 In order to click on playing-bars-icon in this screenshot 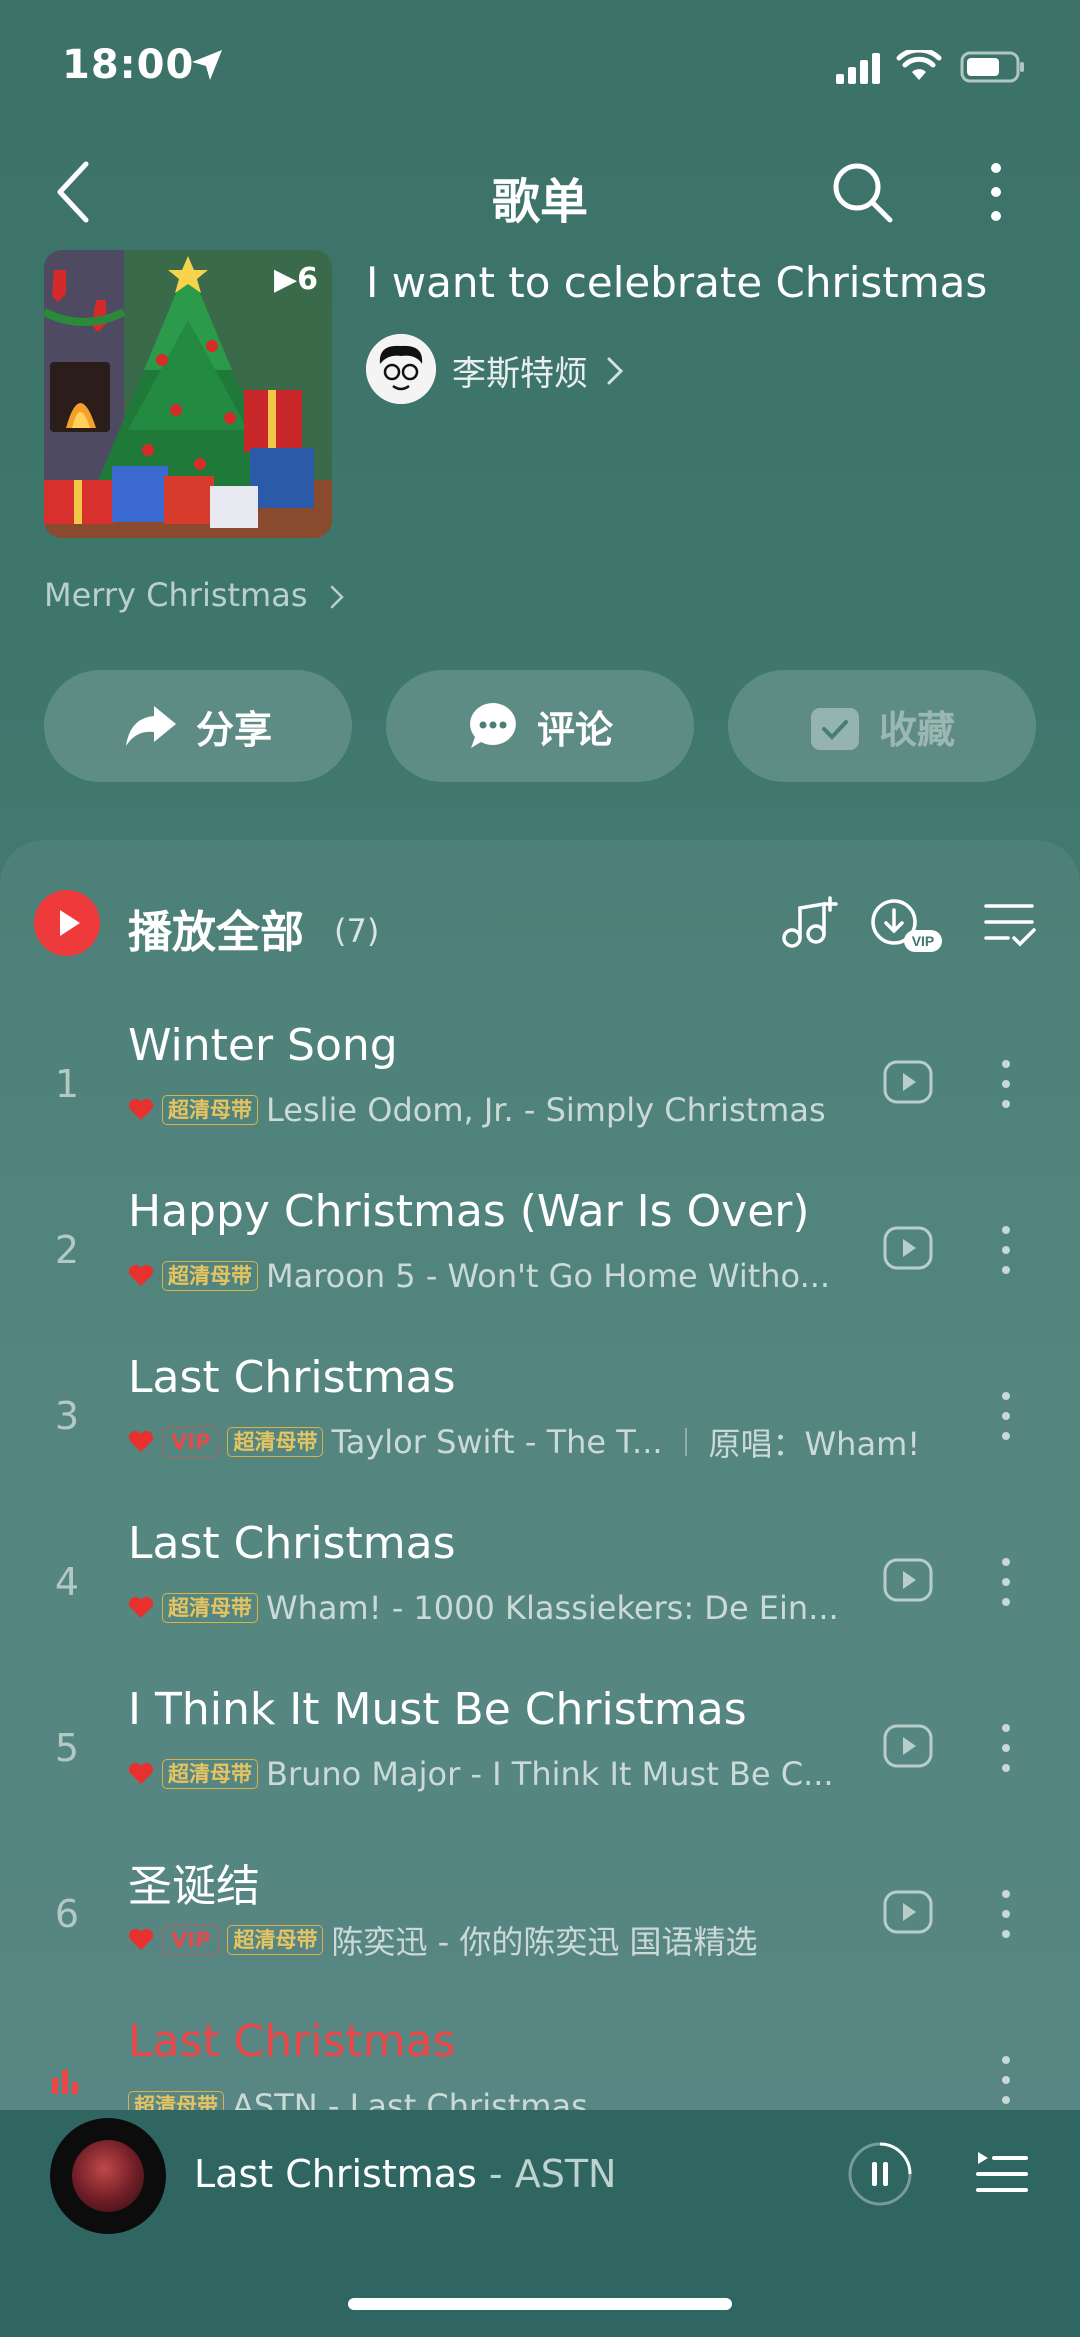, I will do `click(65, 2082)`.